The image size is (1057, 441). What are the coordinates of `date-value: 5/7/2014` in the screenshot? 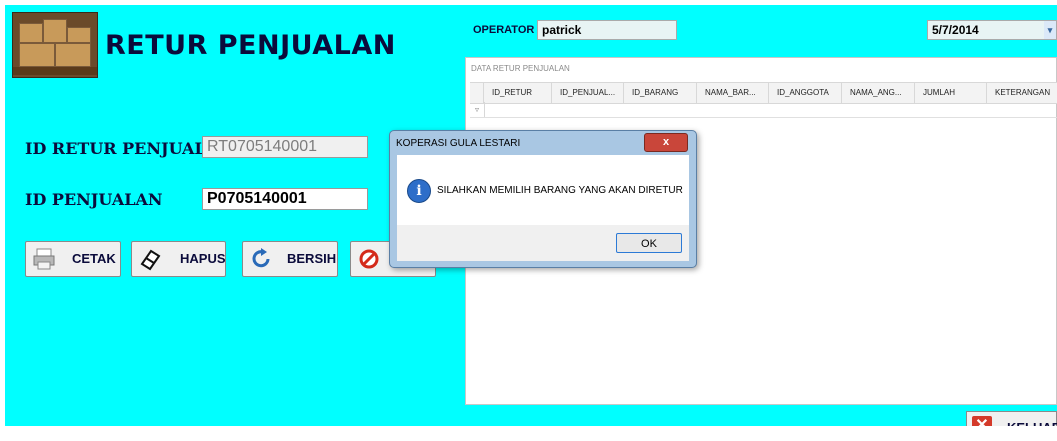 It's located at (955, 30).